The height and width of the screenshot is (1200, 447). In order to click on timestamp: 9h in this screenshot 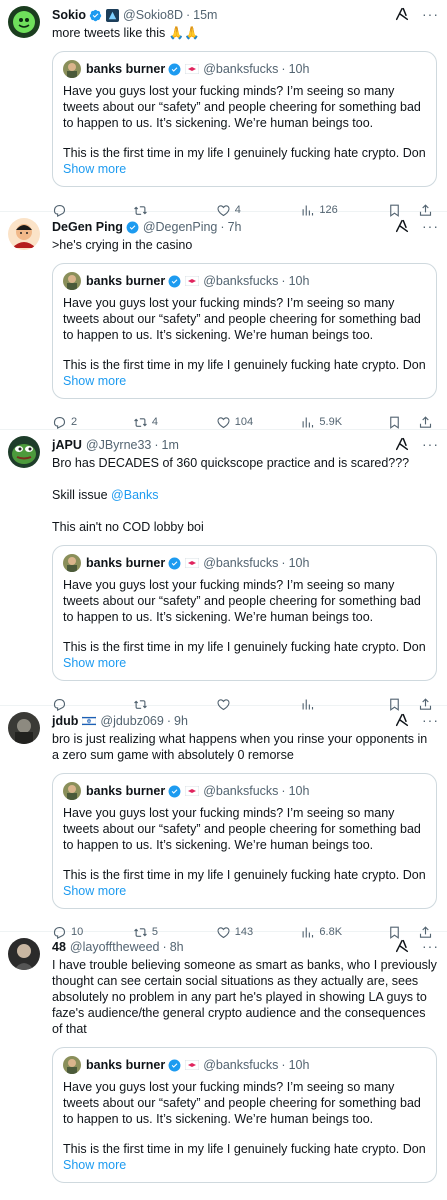, I will do `click(181, 721)`.